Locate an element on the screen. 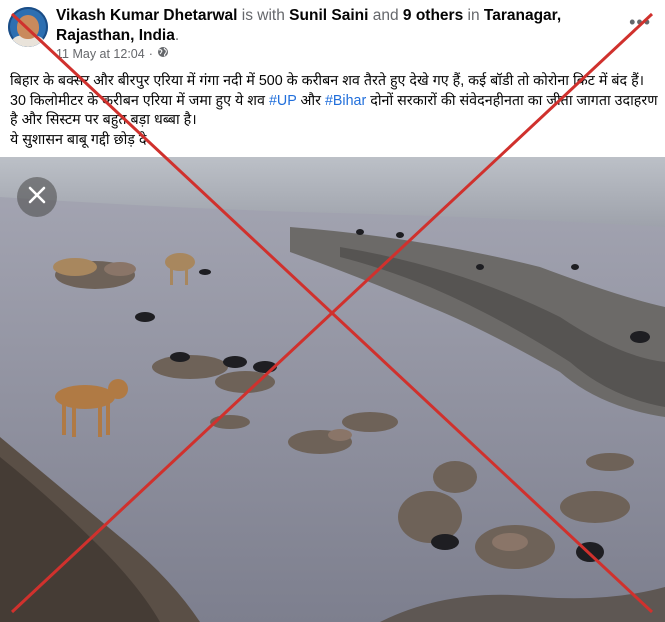  tagged-others: 9 others is located at coordinates (433, 15).